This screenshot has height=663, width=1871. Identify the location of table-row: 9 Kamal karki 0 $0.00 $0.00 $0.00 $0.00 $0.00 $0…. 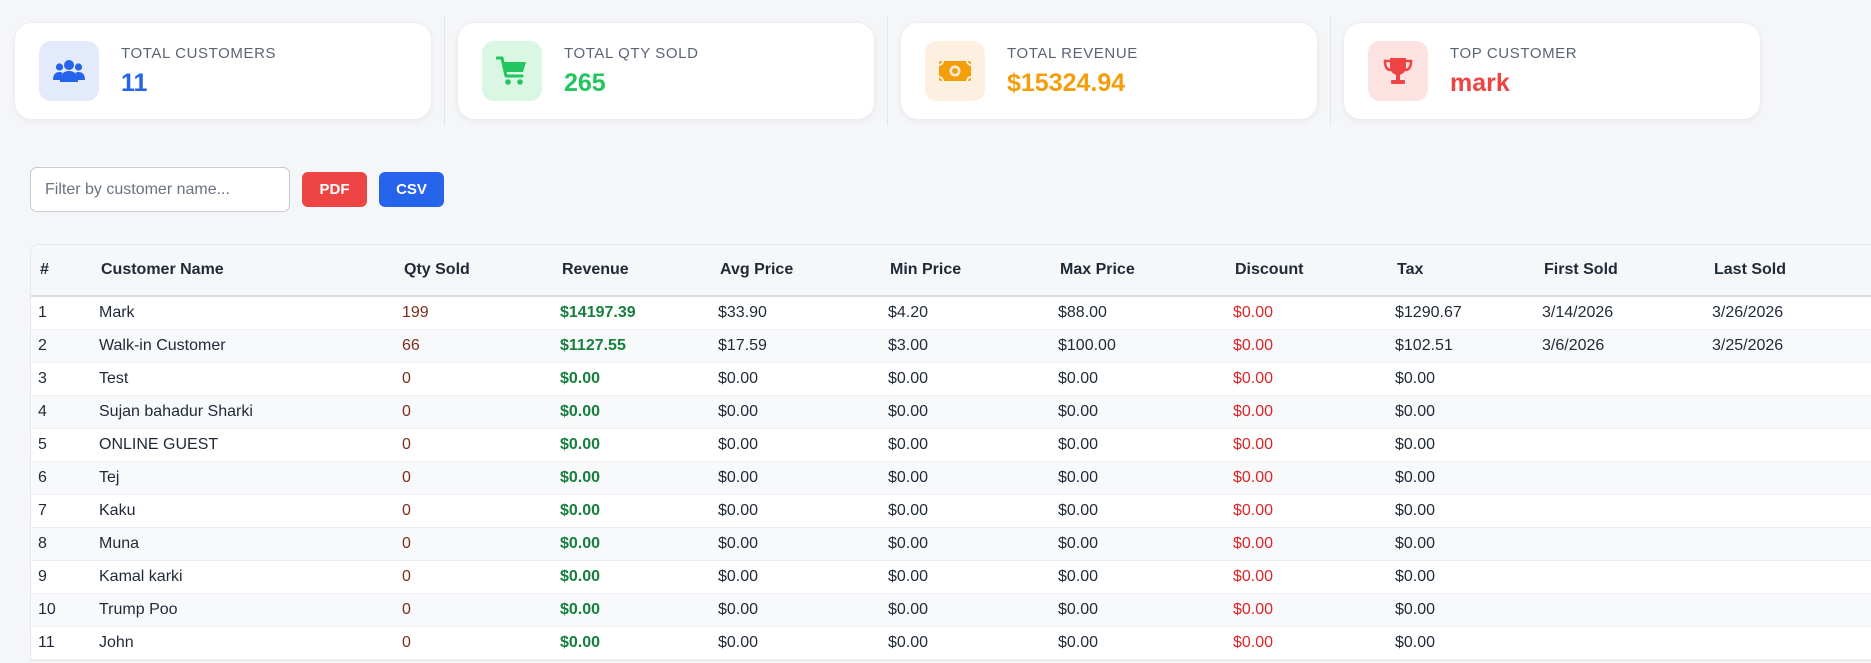
(951, 577).